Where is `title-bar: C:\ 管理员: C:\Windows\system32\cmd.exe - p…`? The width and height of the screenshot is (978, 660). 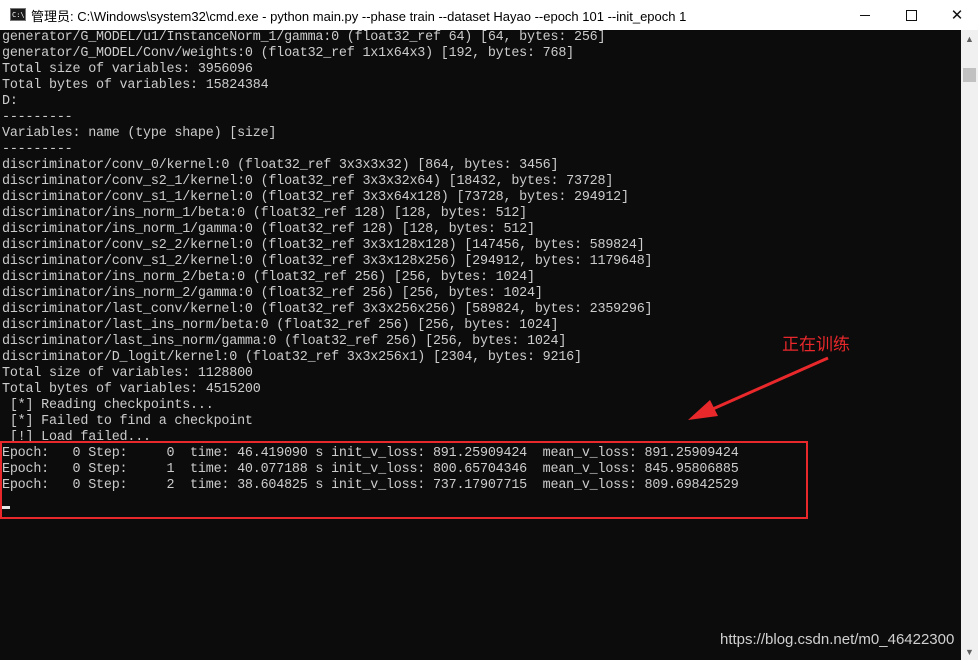 title-bar: C:\ 管理员: C:\Windows\system32\cmd.exe - p… is located at coordinates (489, 15).